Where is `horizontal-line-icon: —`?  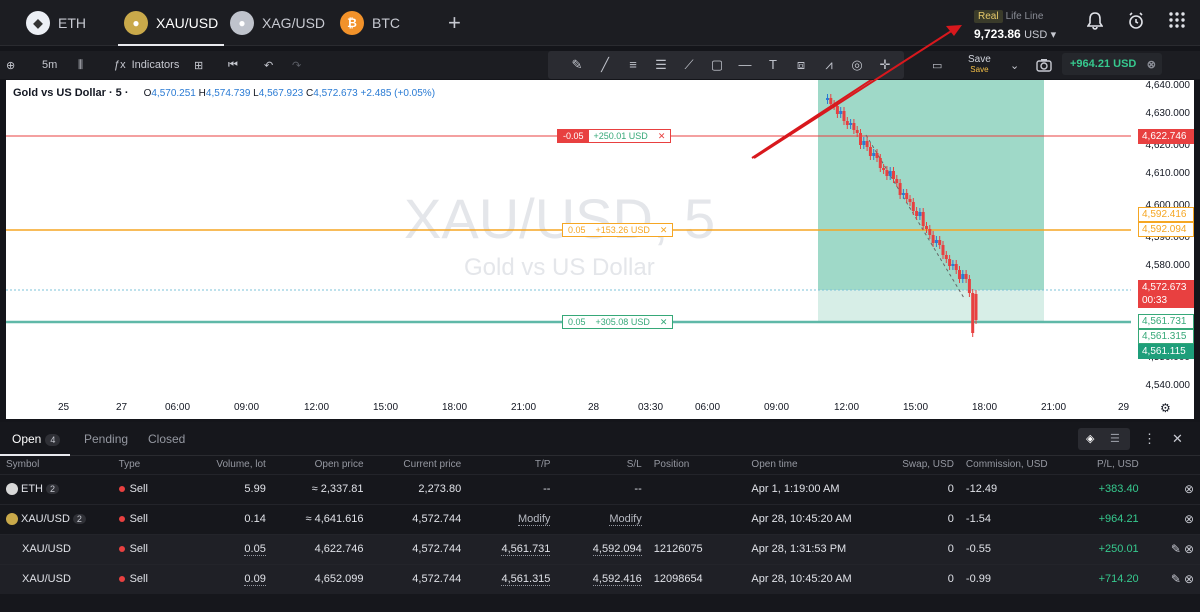 horizontal-line-icon: — is located at coordinates (745, 65).